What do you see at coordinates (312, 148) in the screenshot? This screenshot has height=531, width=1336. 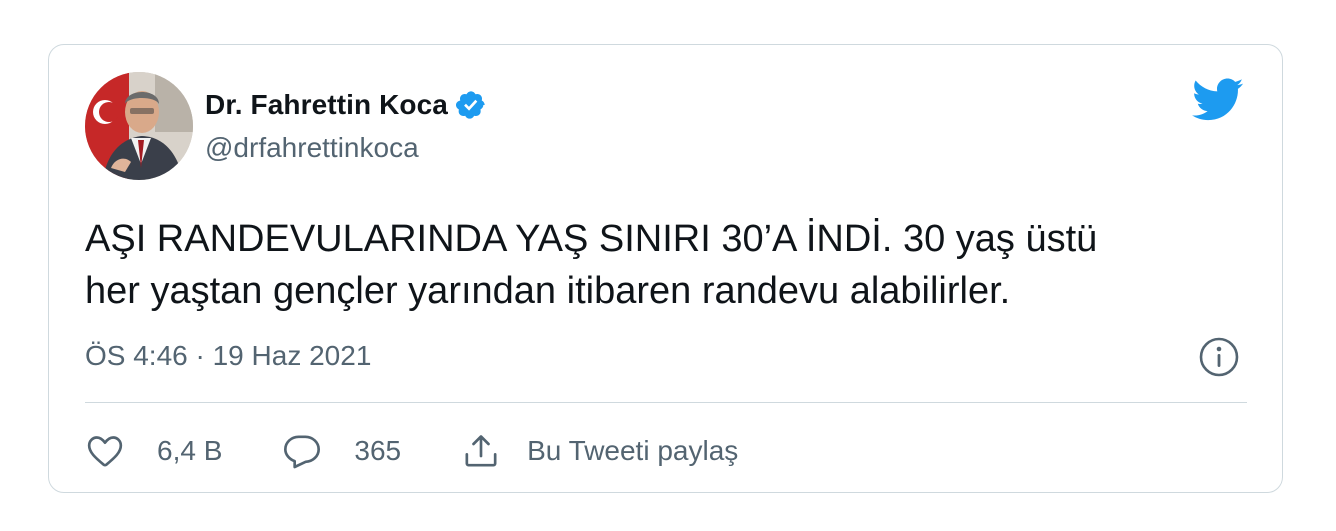 I see `author-handle: @drfahrettinkoca` at bounding box center [312, 148].